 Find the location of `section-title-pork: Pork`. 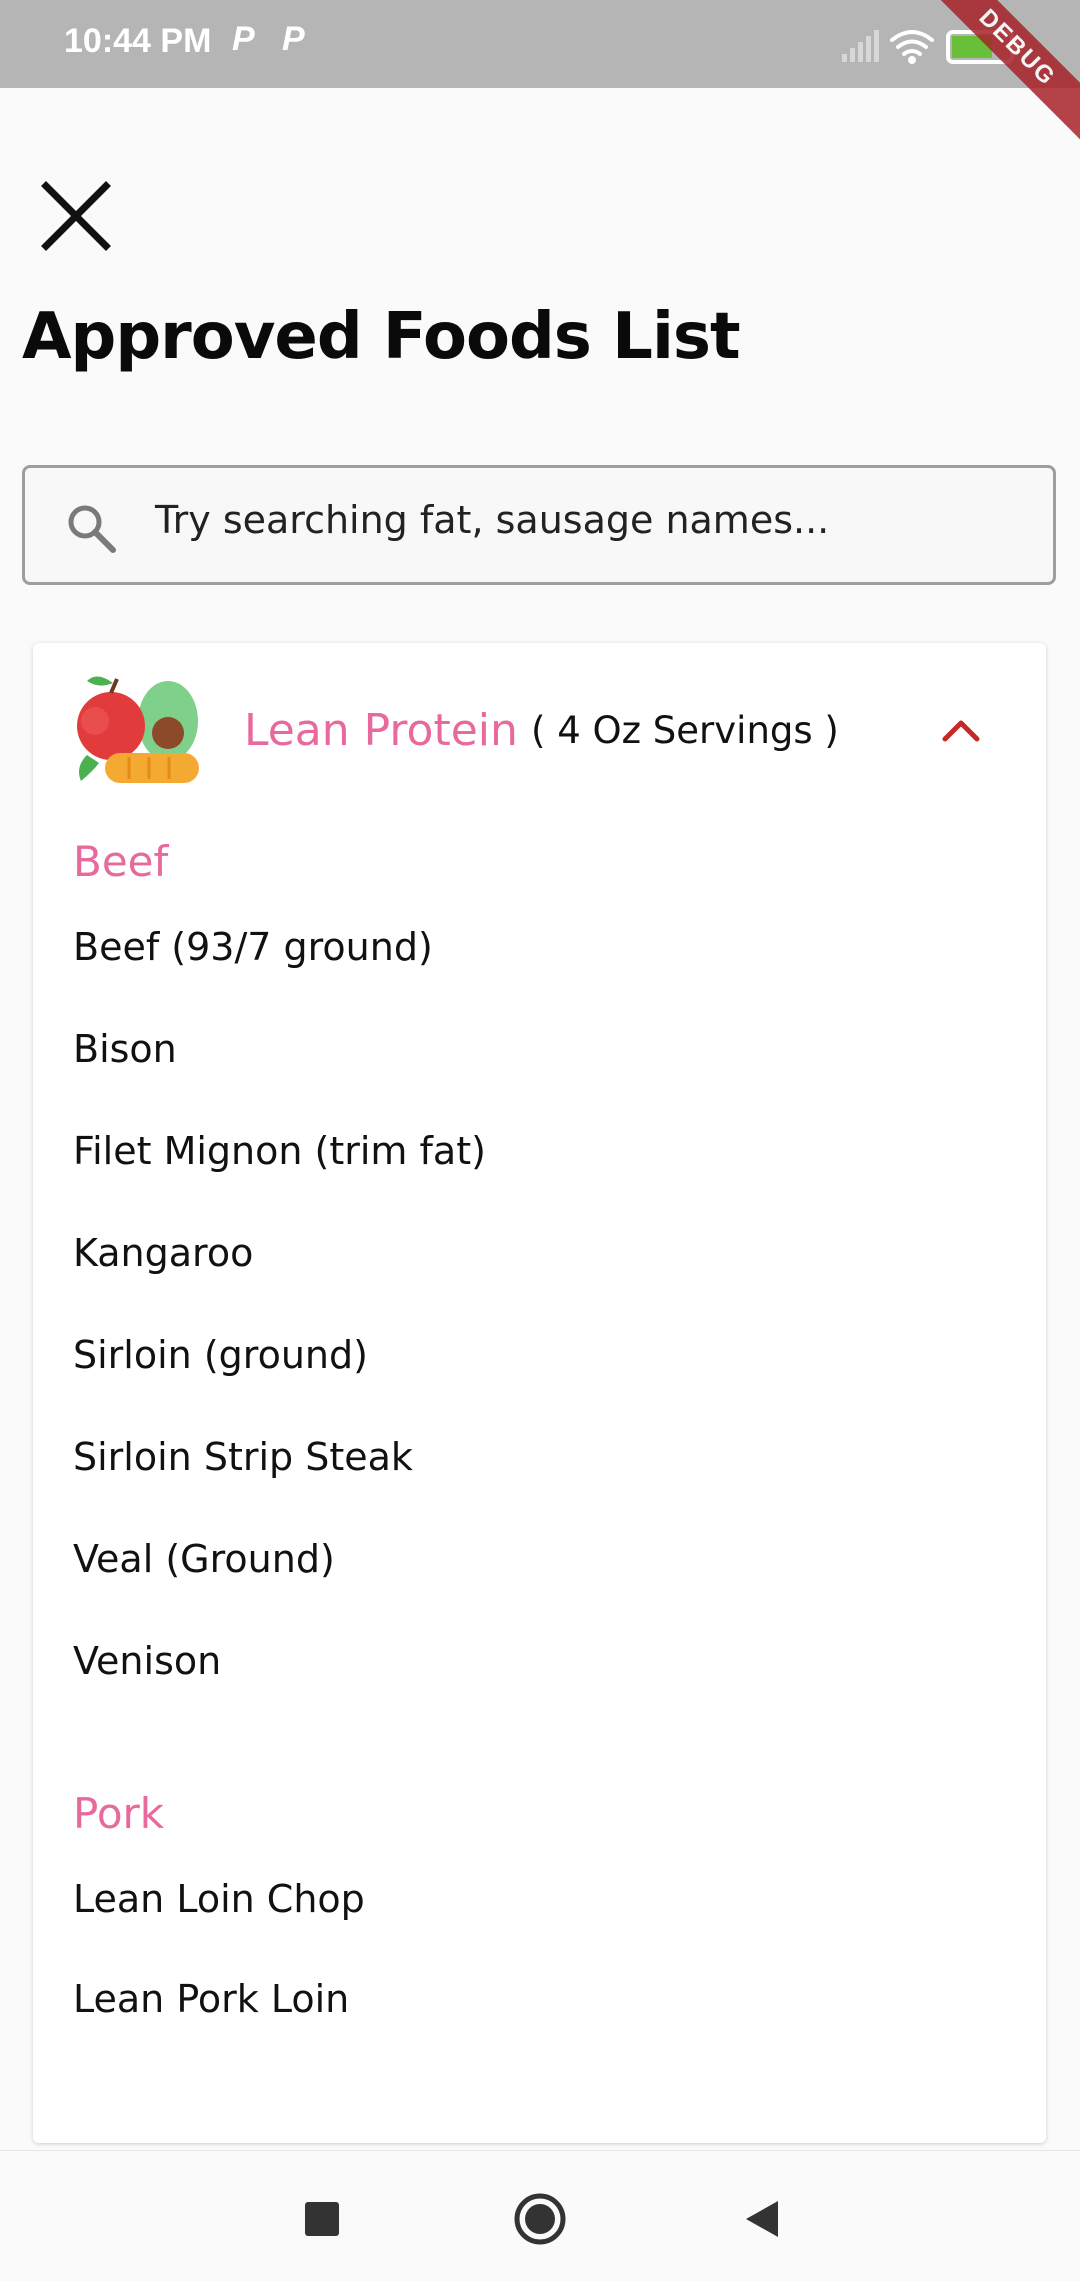

section-title-pork: Pork is located at coordinates (119, 1813).